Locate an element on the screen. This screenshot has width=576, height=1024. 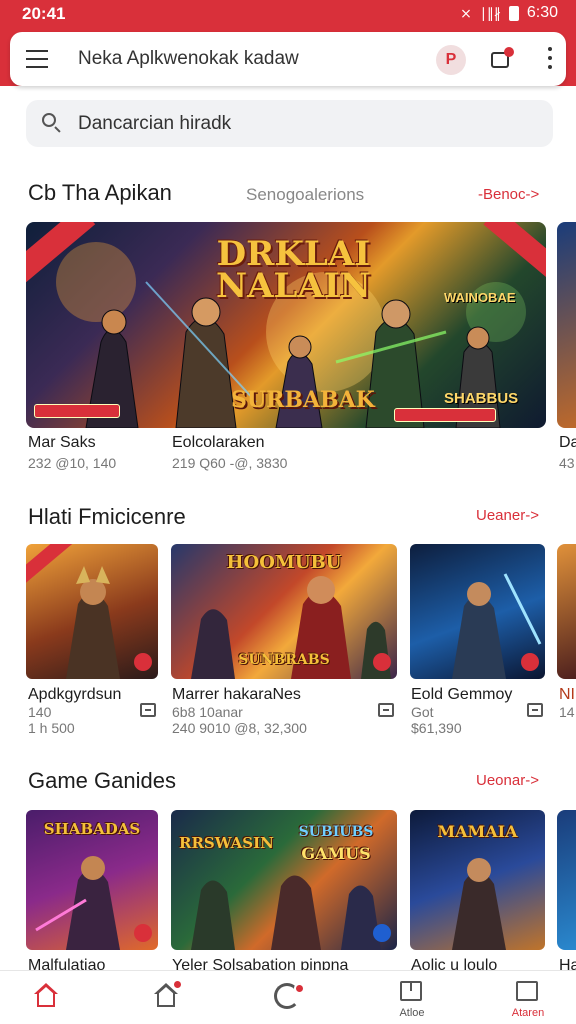
game-card-image: RRSWASIN SUBIUBS GAMUS is located at coordinates (284, 880).